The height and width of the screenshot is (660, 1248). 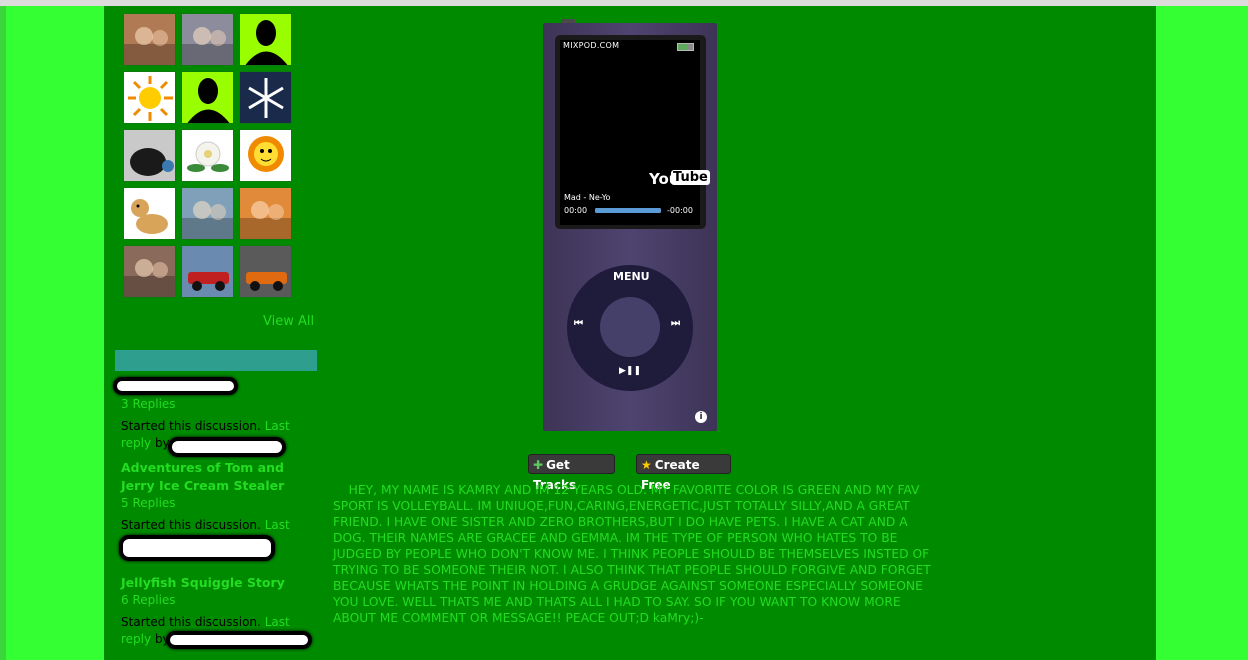 What do you see at coordinates (587, 197) in the screenshot?
I see `track-title: Mad - Ne-Yo` at bounding box center [587, 197].